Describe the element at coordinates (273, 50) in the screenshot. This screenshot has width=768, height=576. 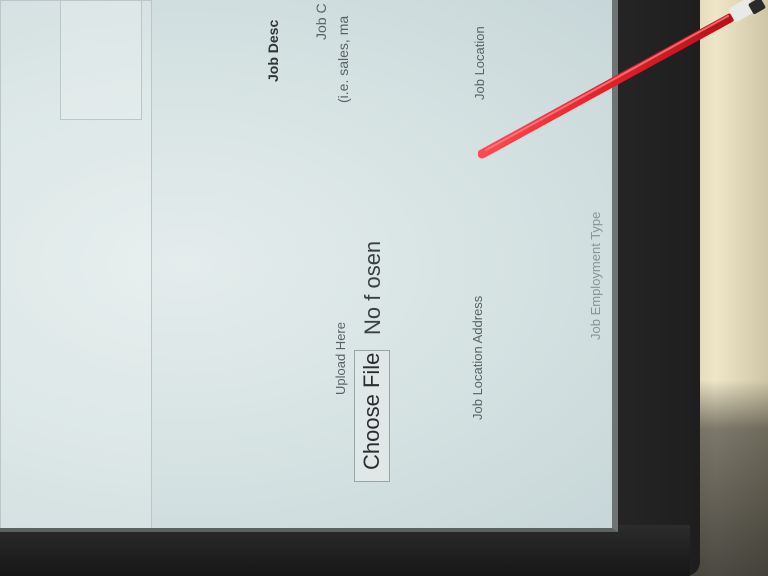
I see `job-description-label: Job Desc` at that location.